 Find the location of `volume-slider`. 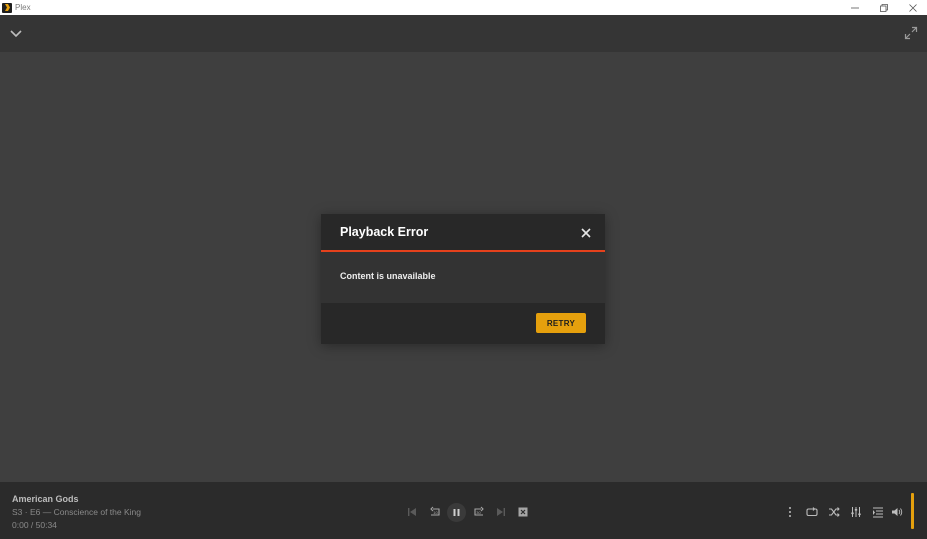

volume-slider is located at coordinates (912, 511).